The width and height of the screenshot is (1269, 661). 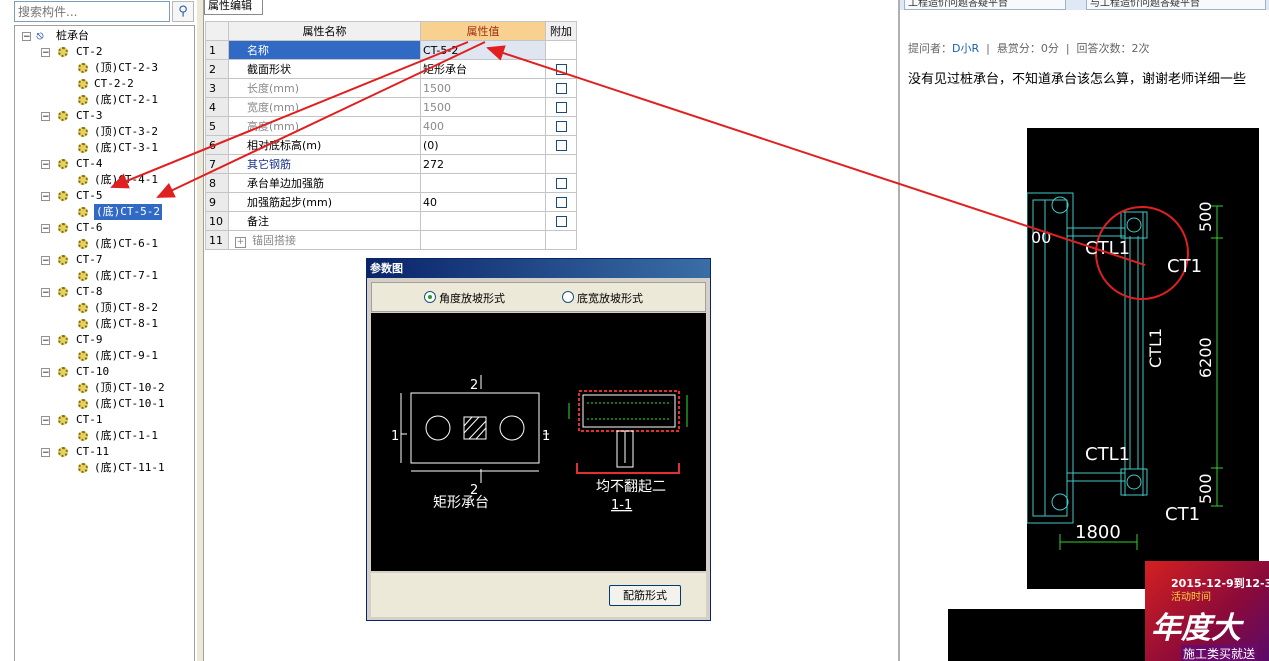 I want to click on browser-tab-1: 工程造价问题答疑平台, so click(x=985, y=5).